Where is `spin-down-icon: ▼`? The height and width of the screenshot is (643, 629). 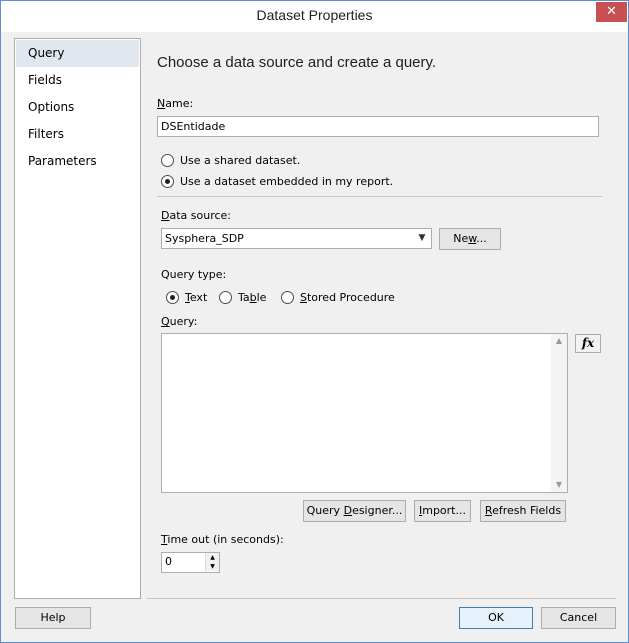
spin-down-icon: ▼ is located at coordinates (212, 566).